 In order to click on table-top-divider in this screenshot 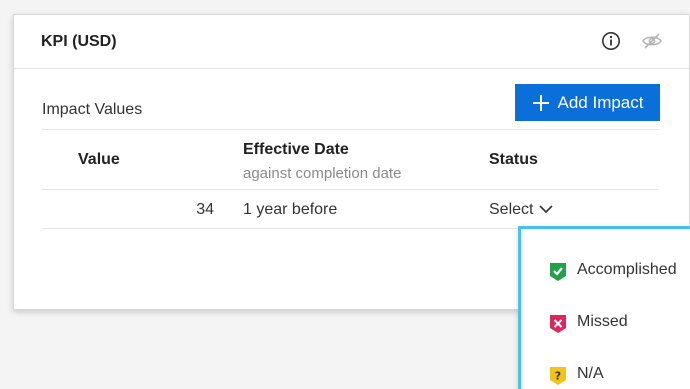, I will do `click(350, 129)`.